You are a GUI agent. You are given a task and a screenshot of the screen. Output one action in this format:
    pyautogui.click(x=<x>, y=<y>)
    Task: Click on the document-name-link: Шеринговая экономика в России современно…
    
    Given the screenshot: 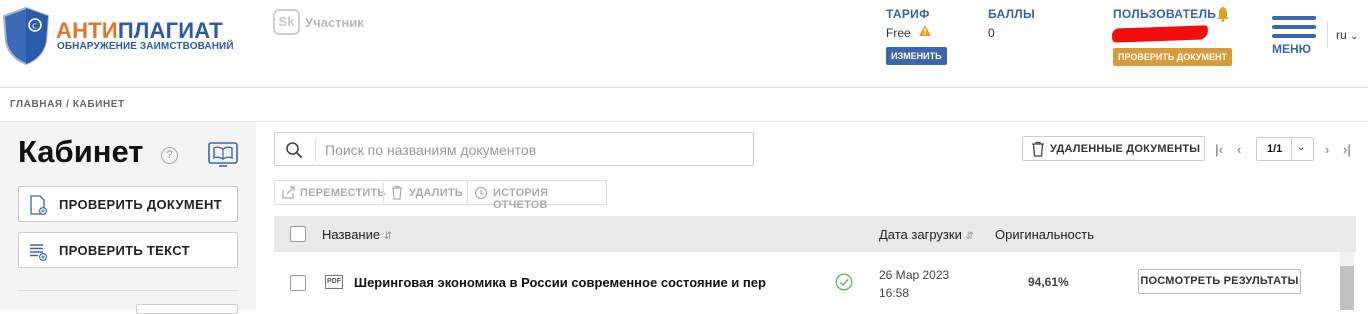 What is the action you would take?
    pyautogui.click(x=560, y=282)
    